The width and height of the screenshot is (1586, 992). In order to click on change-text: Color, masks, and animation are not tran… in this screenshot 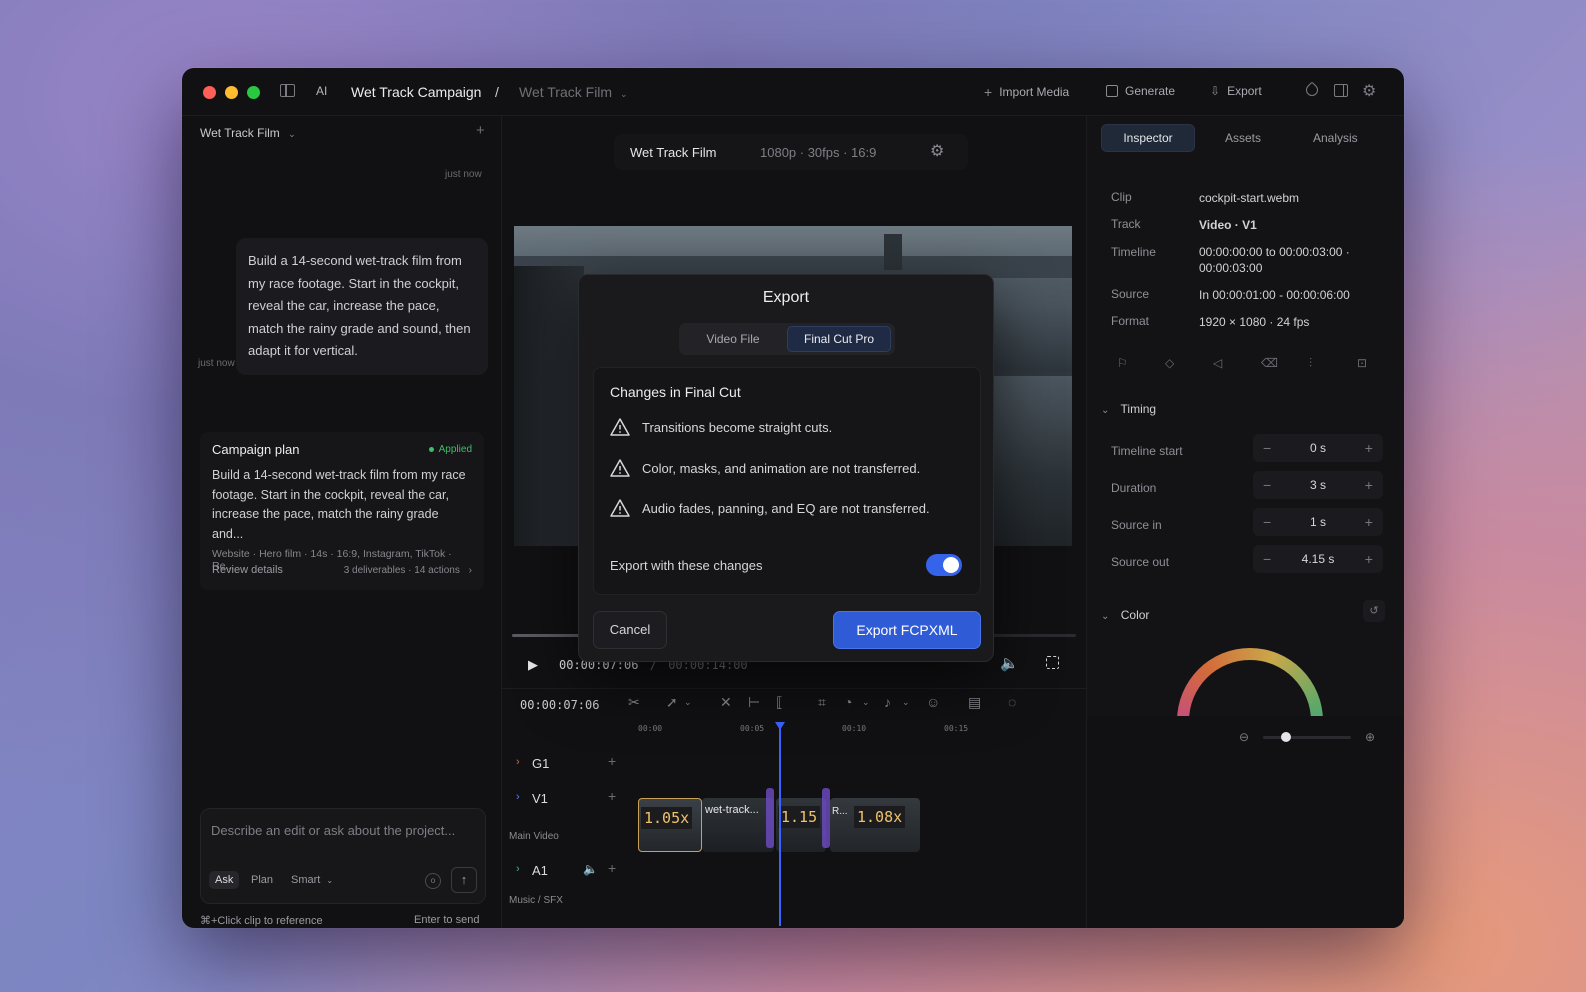, I will do `click(781, 468)`.